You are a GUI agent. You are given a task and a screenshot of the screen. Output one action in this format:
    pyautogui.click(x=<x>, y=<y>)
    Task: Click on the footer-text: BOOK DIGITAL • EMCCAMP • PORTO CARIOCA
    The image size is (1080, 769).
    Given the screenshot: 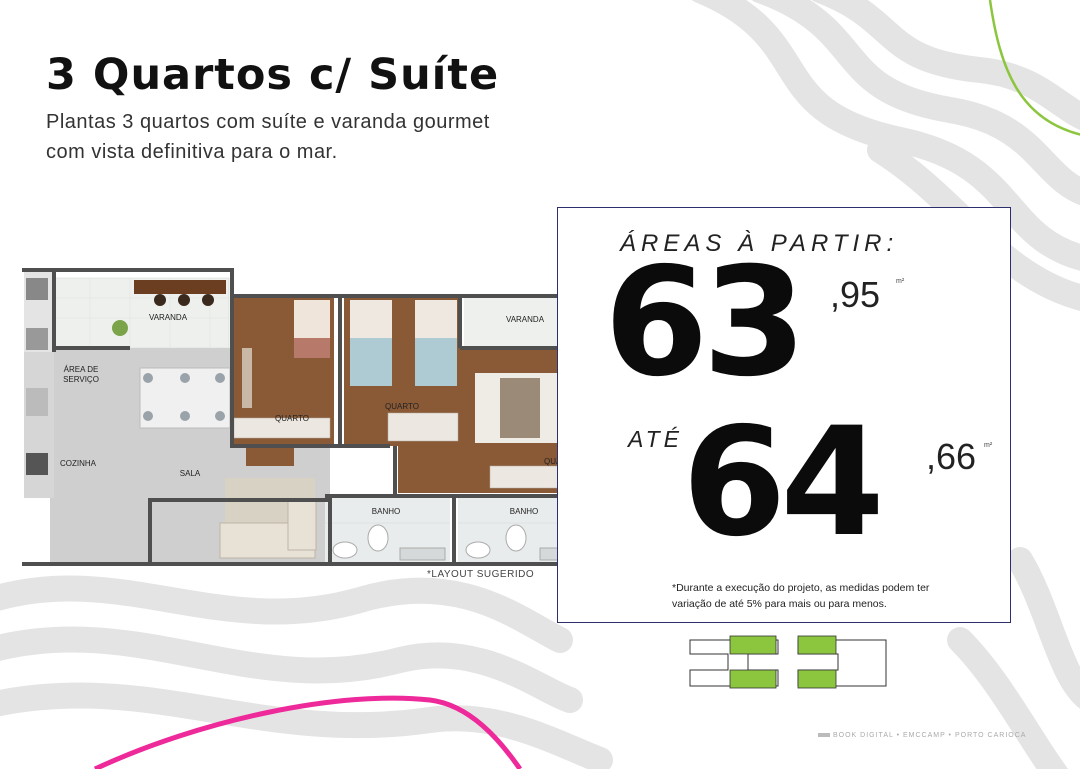 What is the action you would take?
    pyautogui.click(x=930, y=735)
    